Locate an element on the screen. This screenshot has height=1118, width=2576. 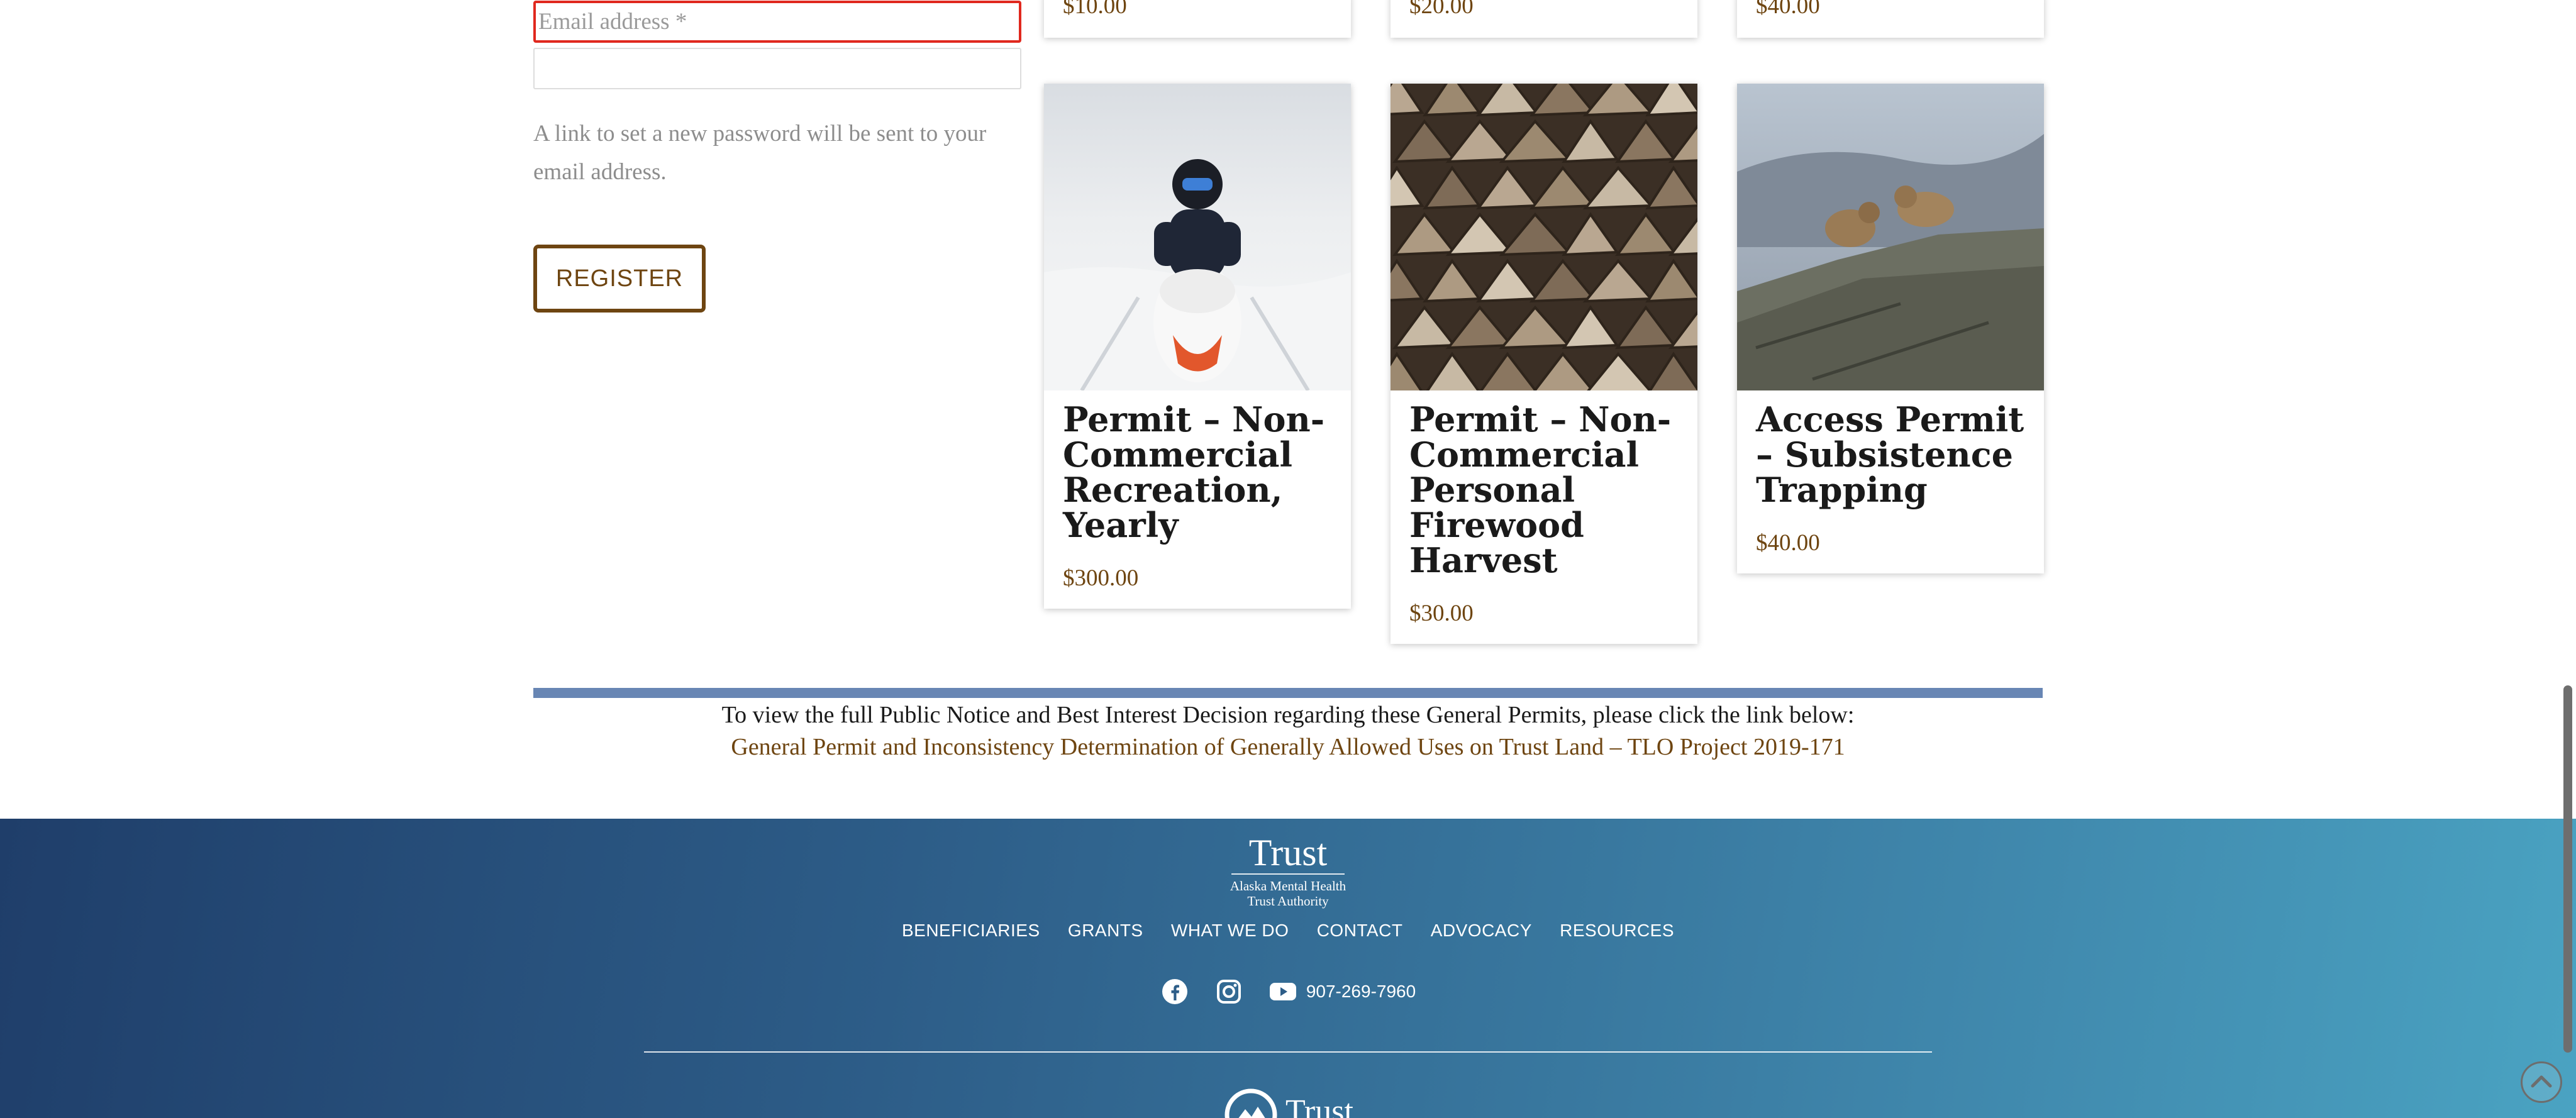
product-card: $10.00 is located at coordinates (1197, 19).